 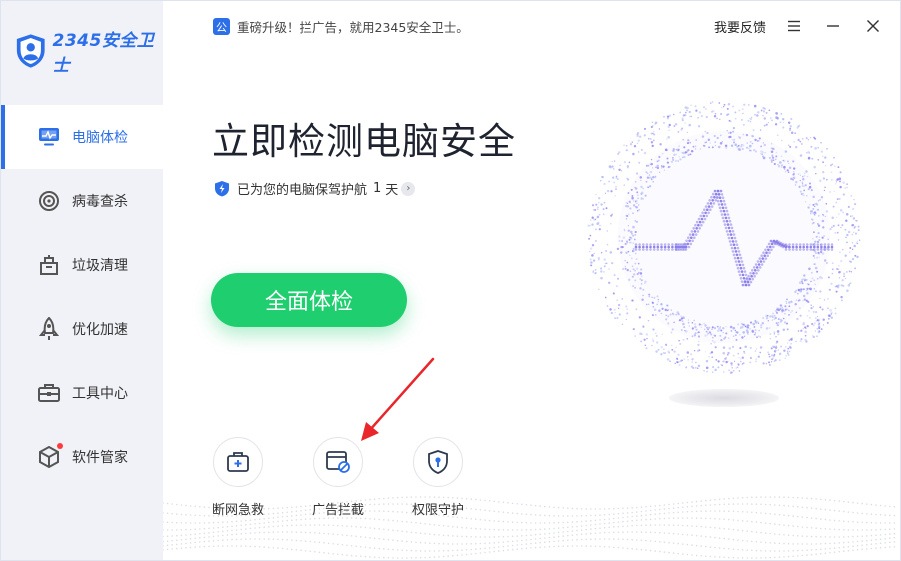 I want to click on tool-network-rescue: 断网急救, so click(x=238, y=477).